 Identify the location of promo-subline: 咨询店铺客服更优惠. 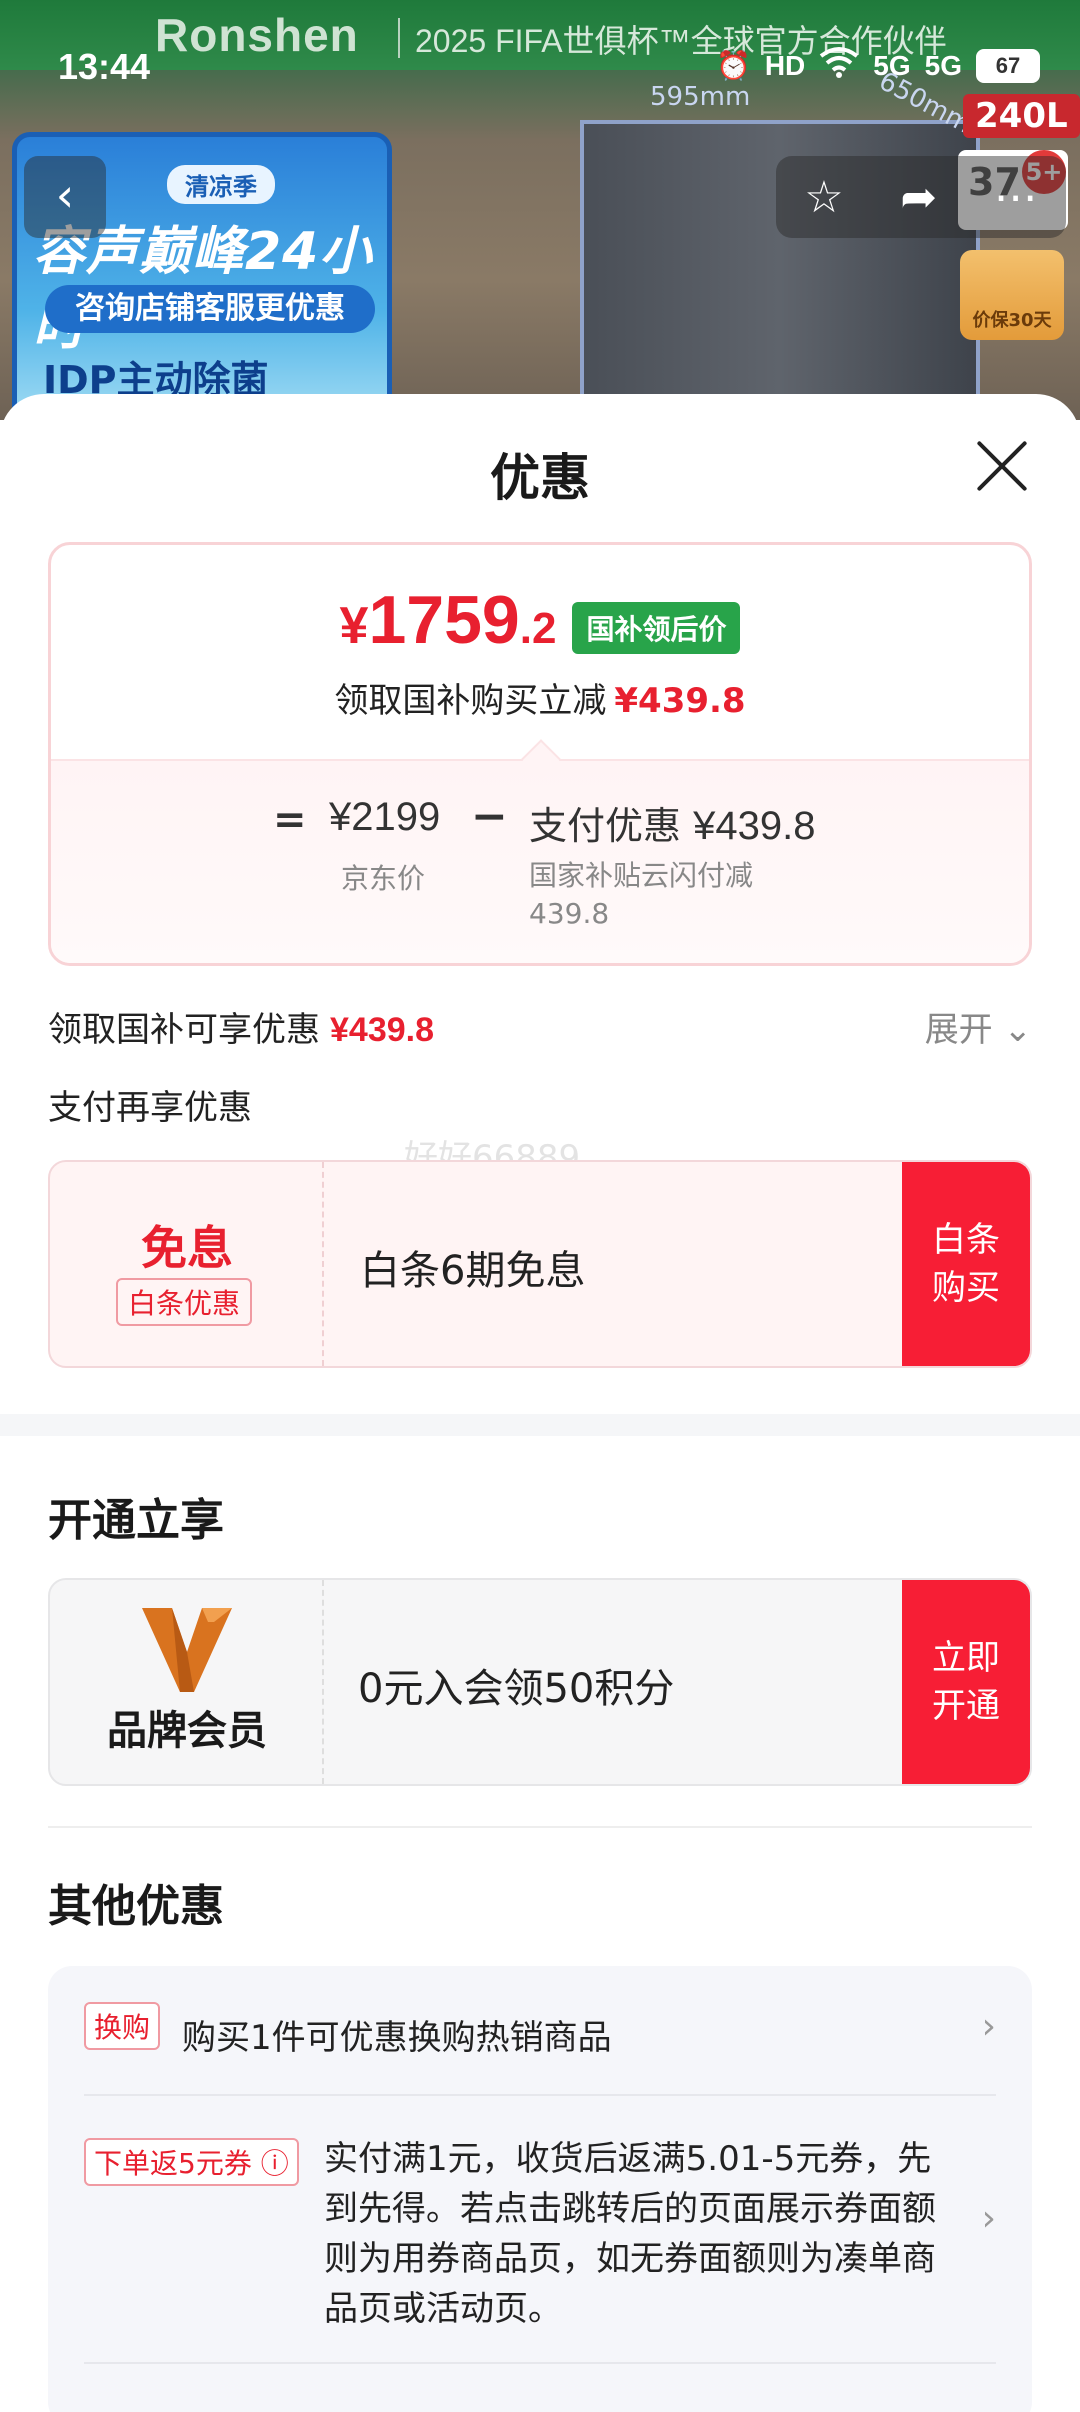
(210, 309).